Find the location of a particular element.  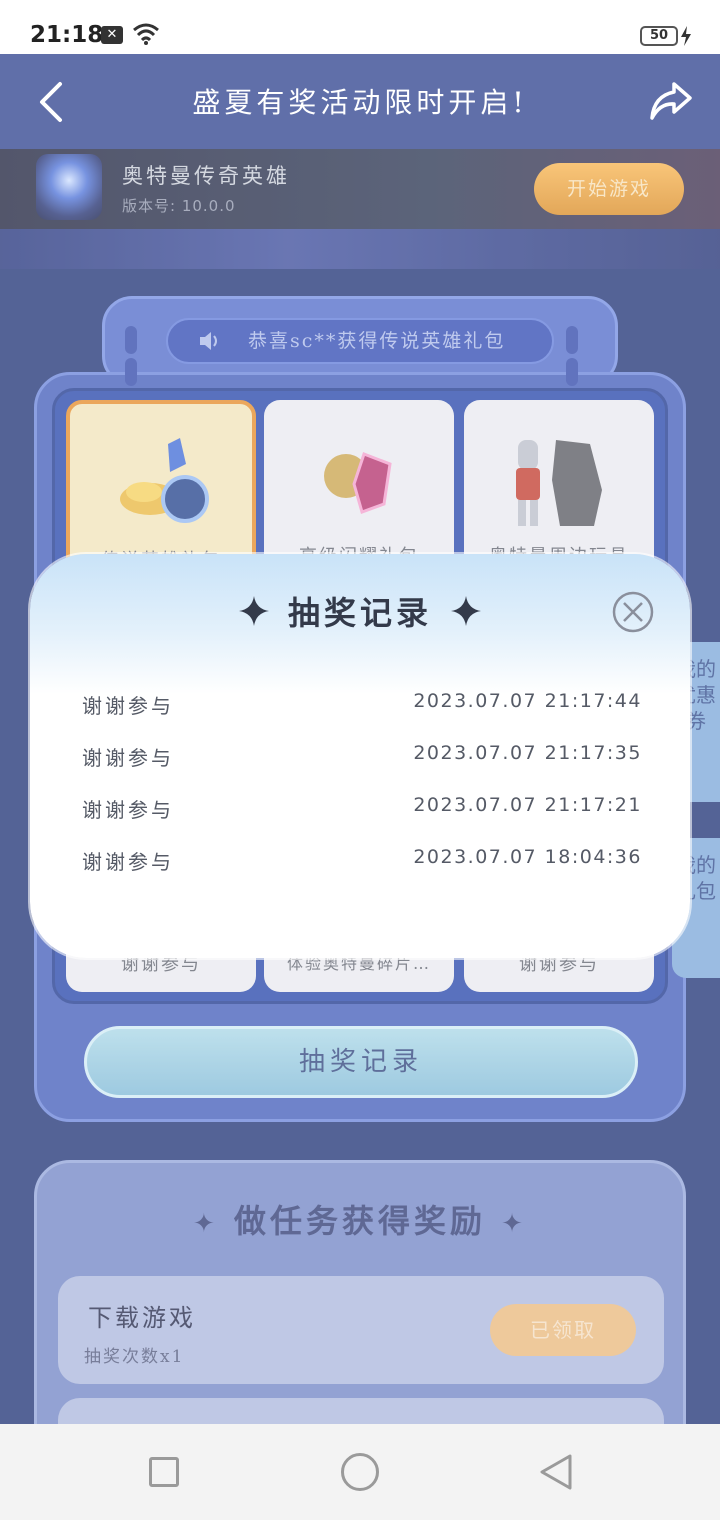

modal-title: 抽奖记录 is located at coordinates (359, 613).